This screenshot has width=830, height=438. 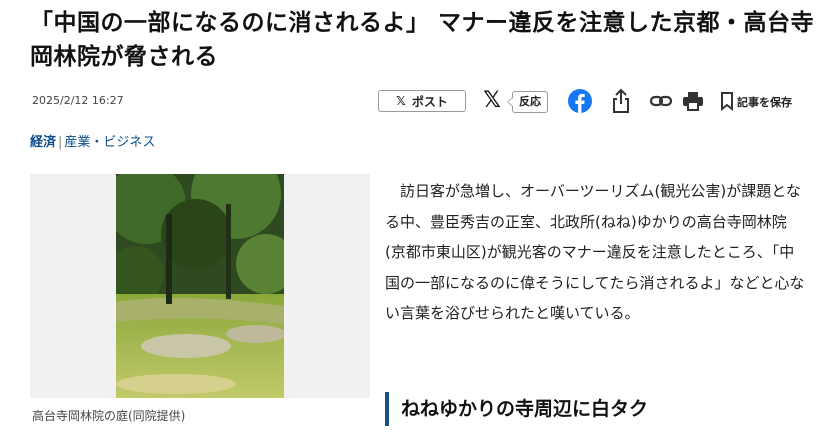 What do you see at coordinates (727, 103) in the screenshot?
I see `bookmark-icon` at bounding box center [727, 103].